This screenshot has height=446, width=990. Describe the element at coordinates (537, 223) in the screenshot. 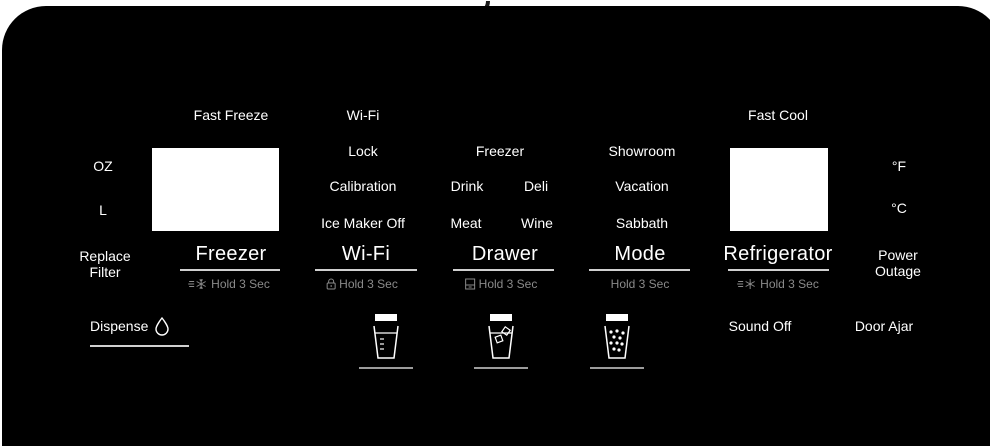

I see `wine-indicator: Wine` at that location.